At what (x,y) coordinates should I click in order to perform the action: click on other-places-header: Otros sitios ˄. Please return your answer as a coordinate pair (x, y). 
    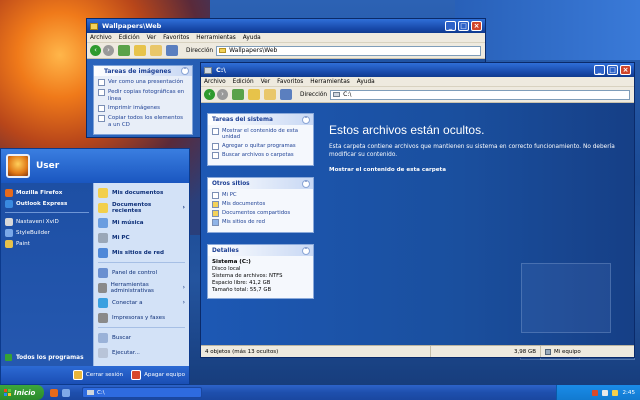
    Looking at the image, I should click on (260, 183).